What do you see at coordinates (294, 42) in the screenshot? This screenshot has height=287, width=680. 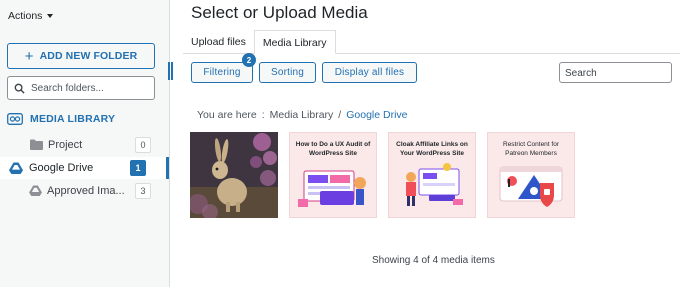 I see `tab-media-library: Media Library` at bounding box center [294, 42].